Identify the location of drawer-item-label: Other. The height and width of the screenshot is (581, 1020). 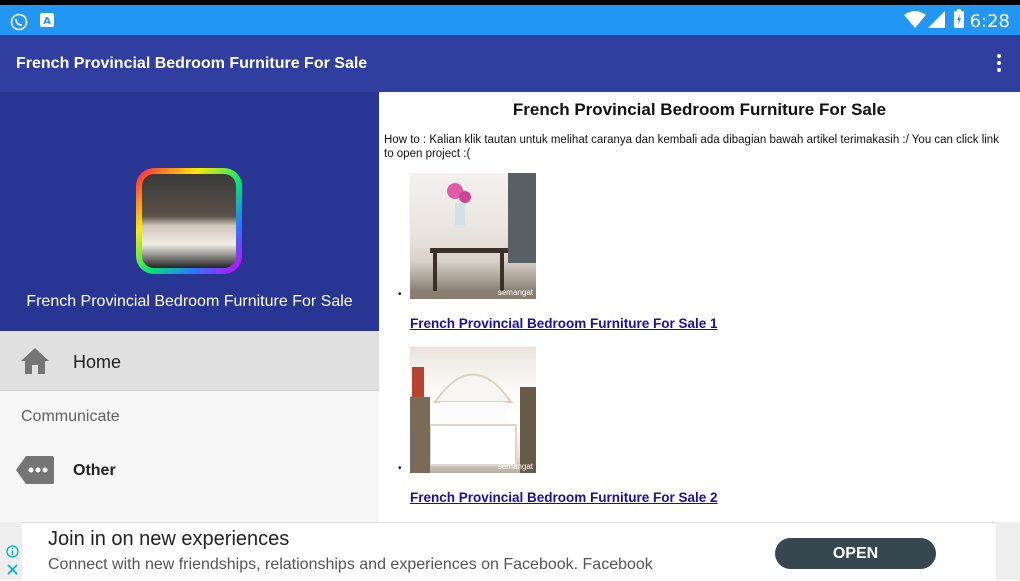
(94, 470).